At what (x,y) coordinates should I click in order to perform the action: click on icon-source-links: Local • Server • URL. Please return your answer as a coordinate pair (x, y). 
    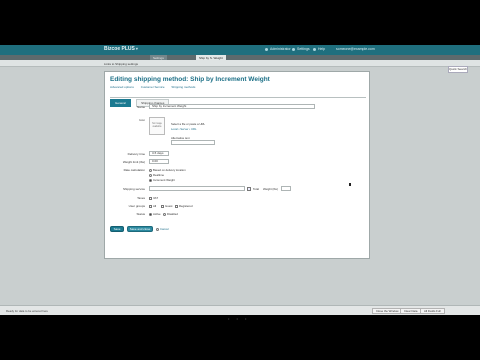
    Looking at the image, I should click on (184, 129).